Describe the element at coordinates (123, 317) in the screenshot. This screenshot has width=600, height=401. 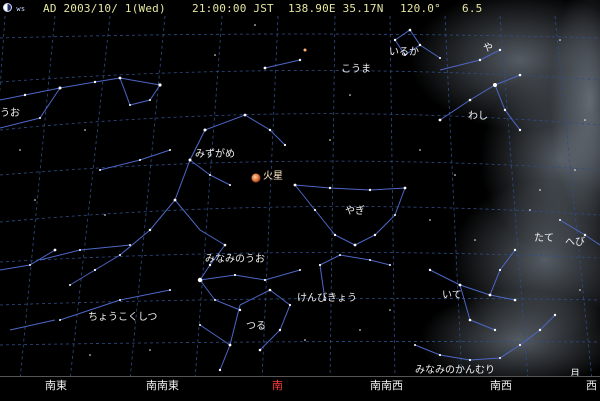
I see `label-choukokushitsu: ちょうこくしつ` at that location.